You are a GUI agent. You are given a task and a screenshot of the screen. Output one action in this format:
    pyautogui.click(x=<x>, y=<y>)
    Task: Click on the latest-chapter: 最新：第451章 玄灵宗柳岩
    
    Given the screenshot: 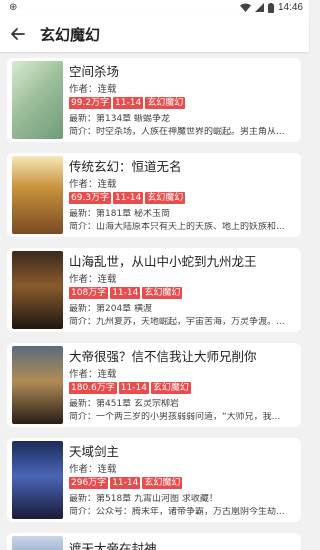 What is the action you would take?
    pyautogui.click(x=124, y=404)
    